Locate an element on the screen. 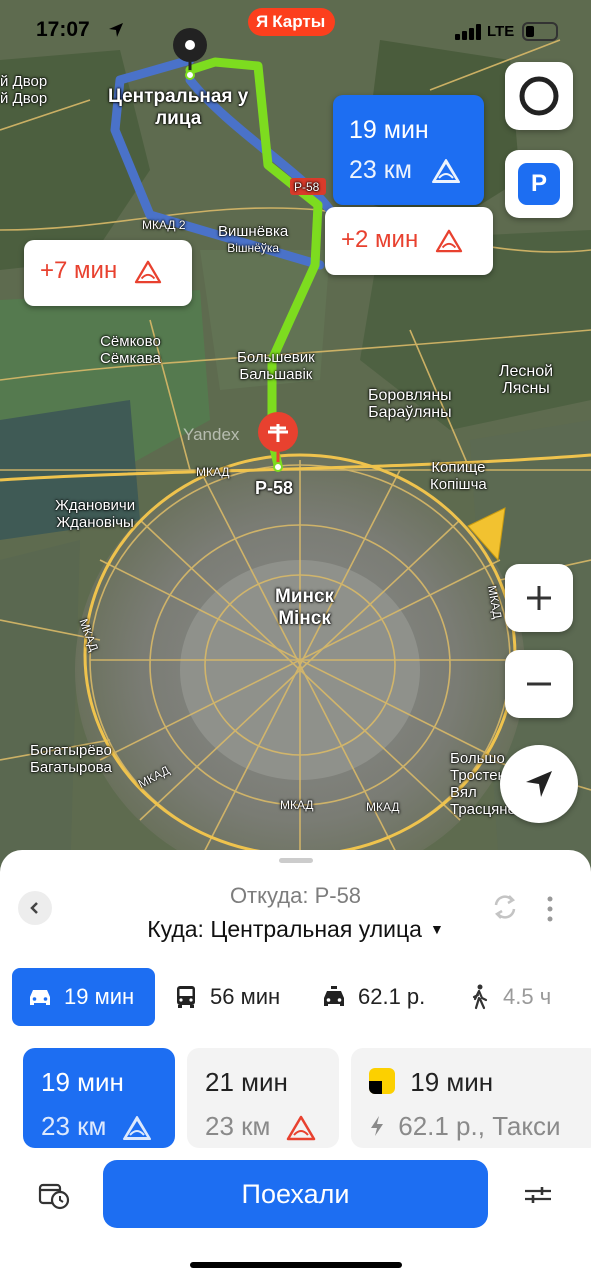 This screenshot has height=1280, width=591. zoom-in-button is located at coordinates (539, 598).